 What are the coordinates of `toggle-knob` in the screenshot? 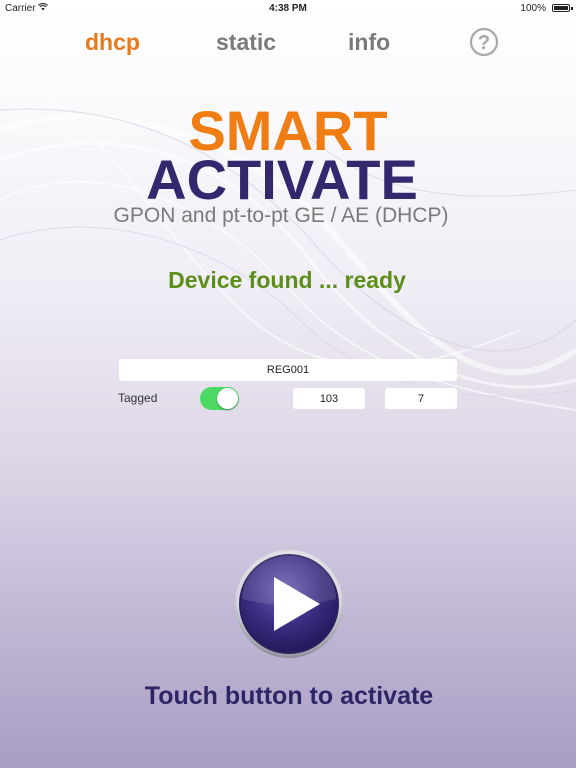 It's located at (227, 398).